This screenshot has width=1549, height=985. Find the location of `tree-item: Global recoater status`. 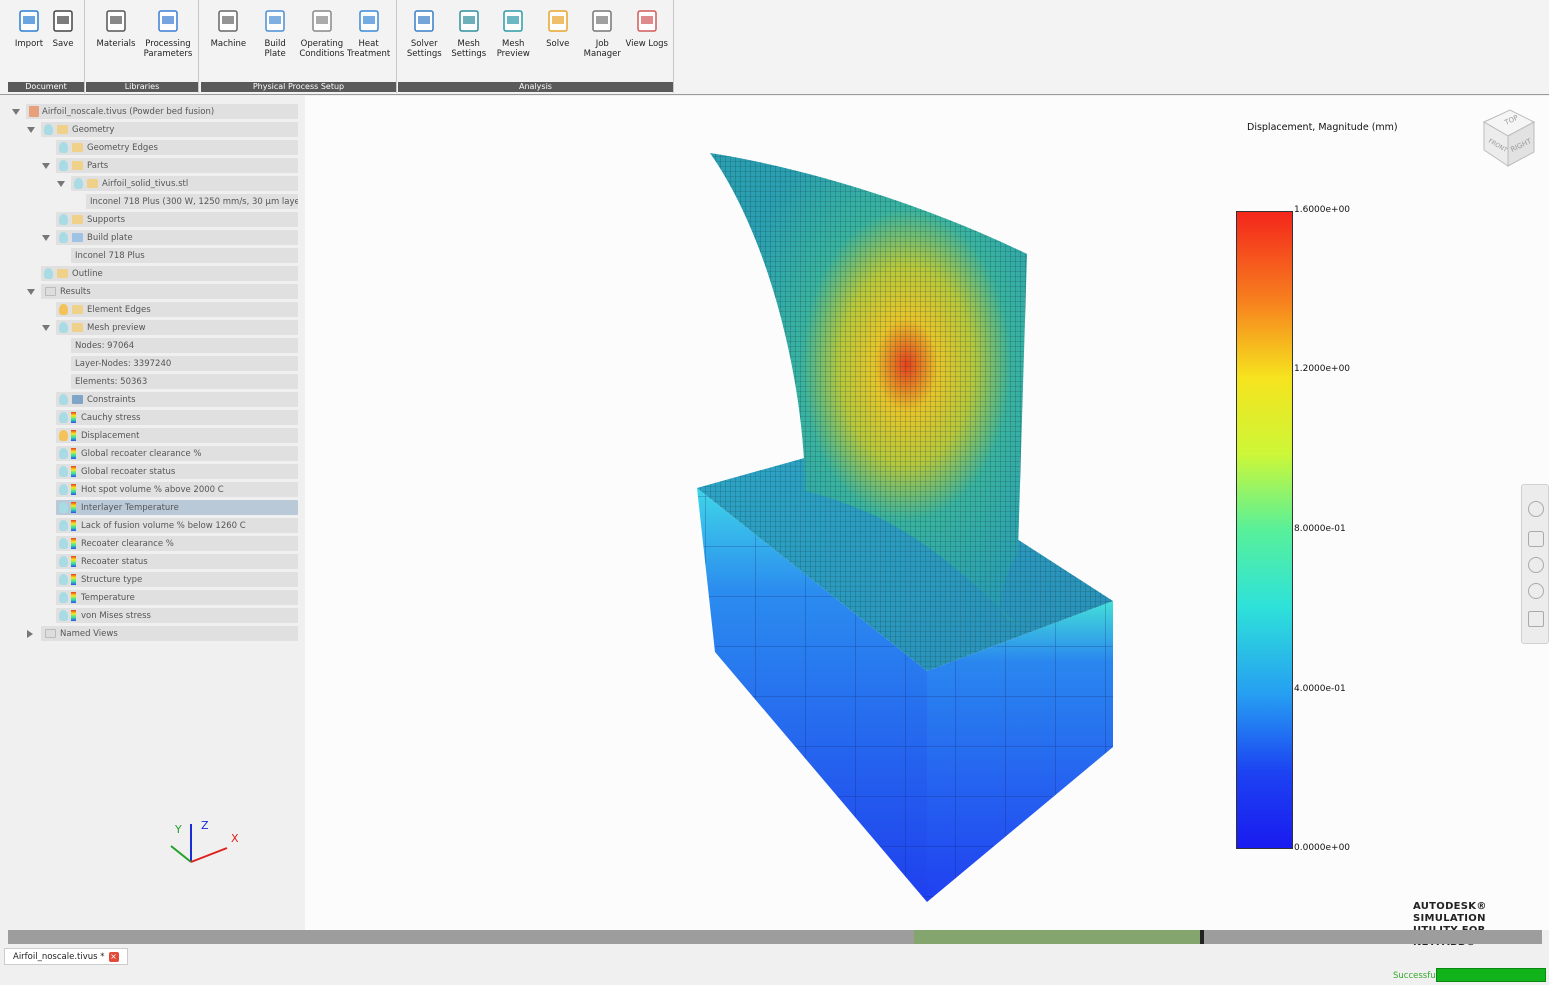

tree-item: Global recoater status is located at coordinates (177, 471).